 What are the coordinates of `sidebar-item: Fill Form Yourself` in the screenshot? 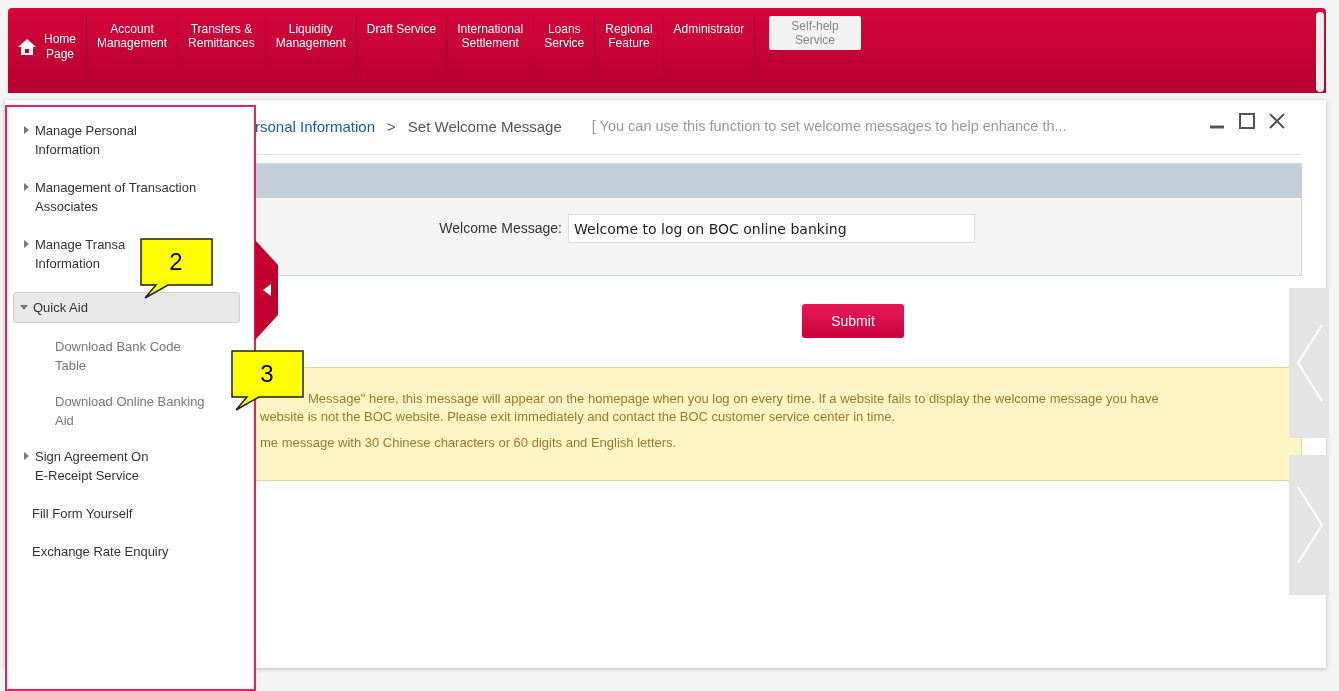 It's located at (77, 513).